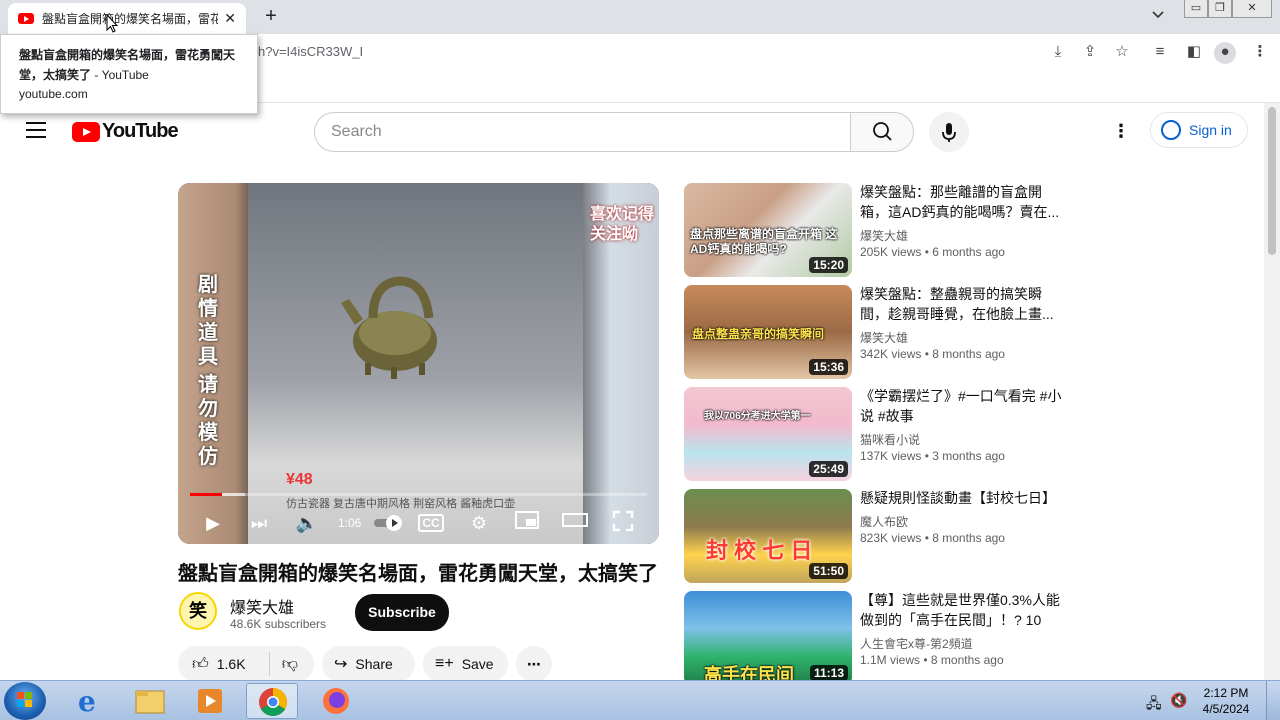 This screenshot has width=1280, height=720. Describe the element at coordinates (290, 664) in the screenshot. I see `thumbs-down-icon: 👎︎` at that location.